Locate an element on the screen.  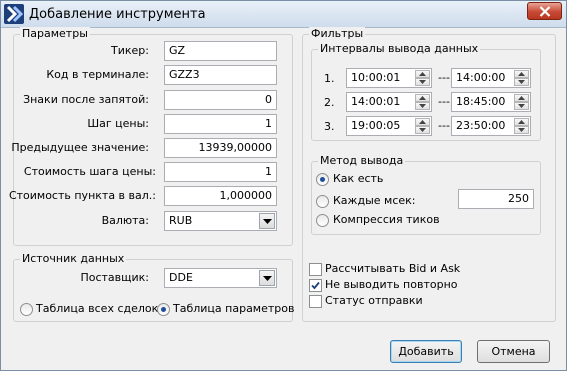
interval-1-from: 10:00:01 is located at coordinates (389, 78).